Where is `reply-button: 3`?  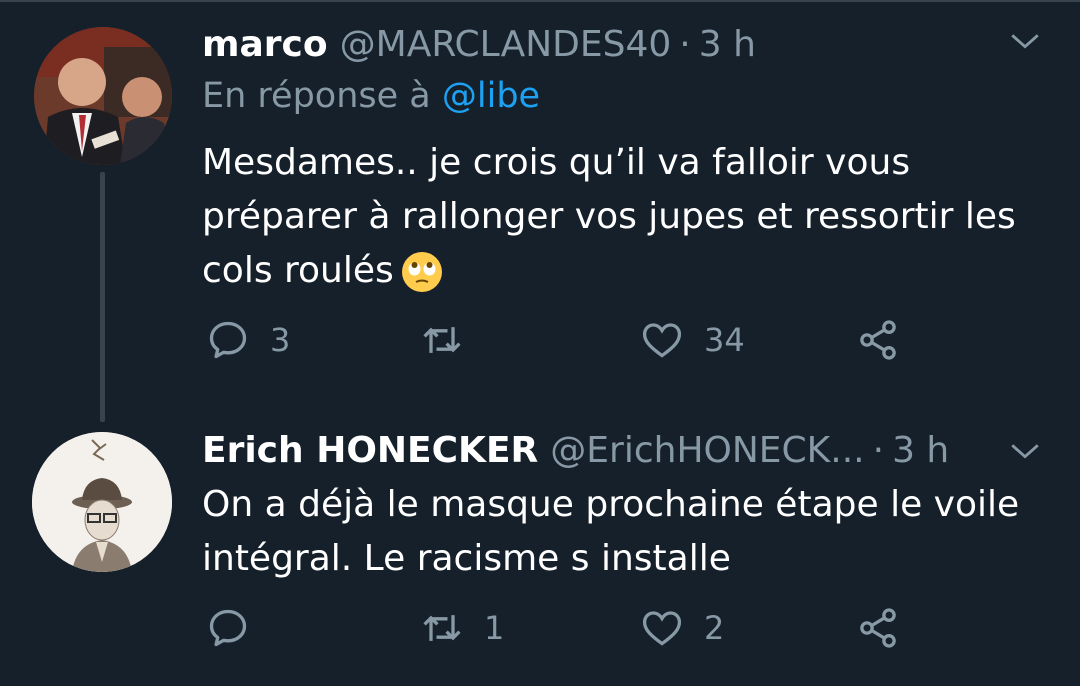 reply-button: 3 is located at coordinates (248, 340).